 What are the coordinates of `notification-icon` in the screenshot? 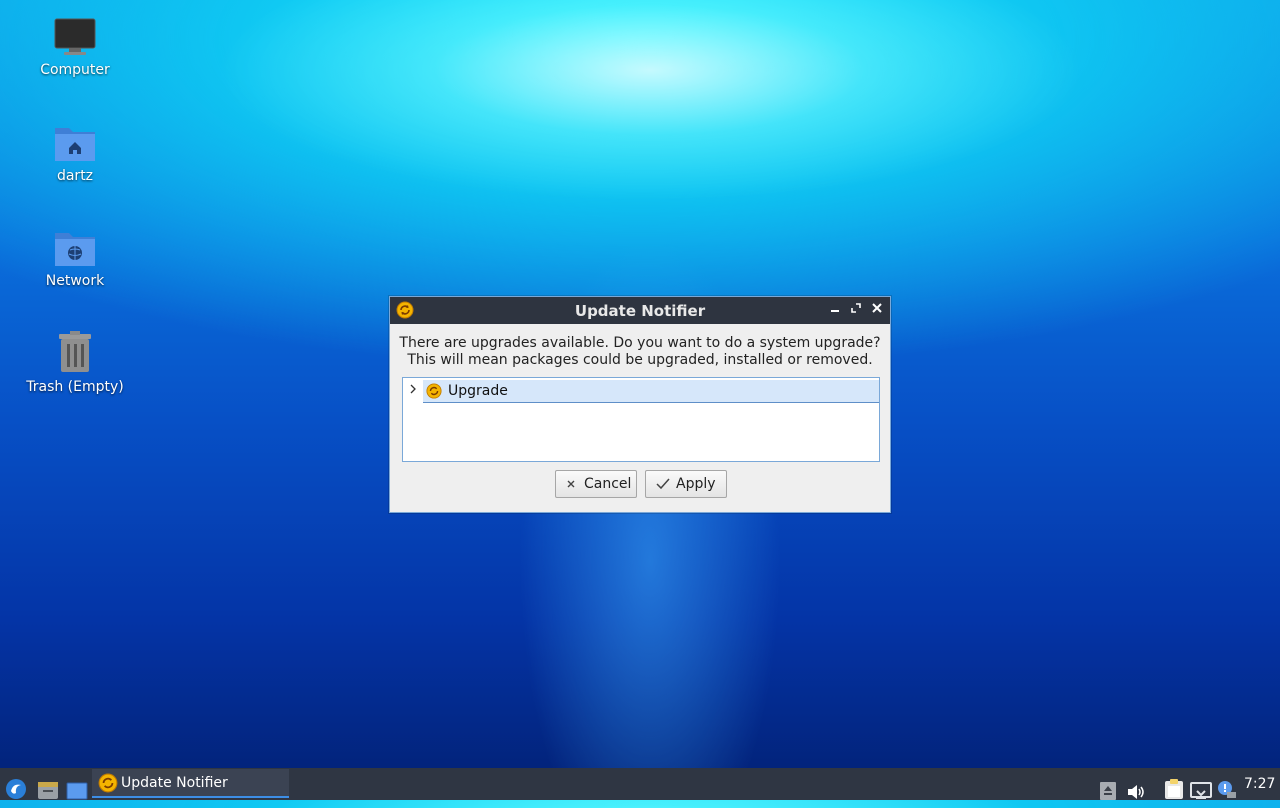 It's located at (1227, 790).